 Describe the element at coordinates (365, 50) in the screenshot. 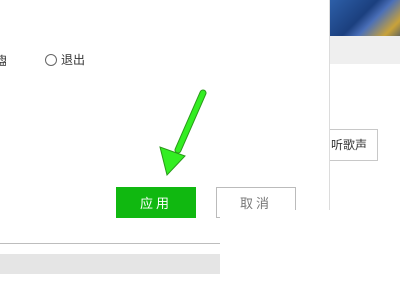

I see `background-strip` at that location.